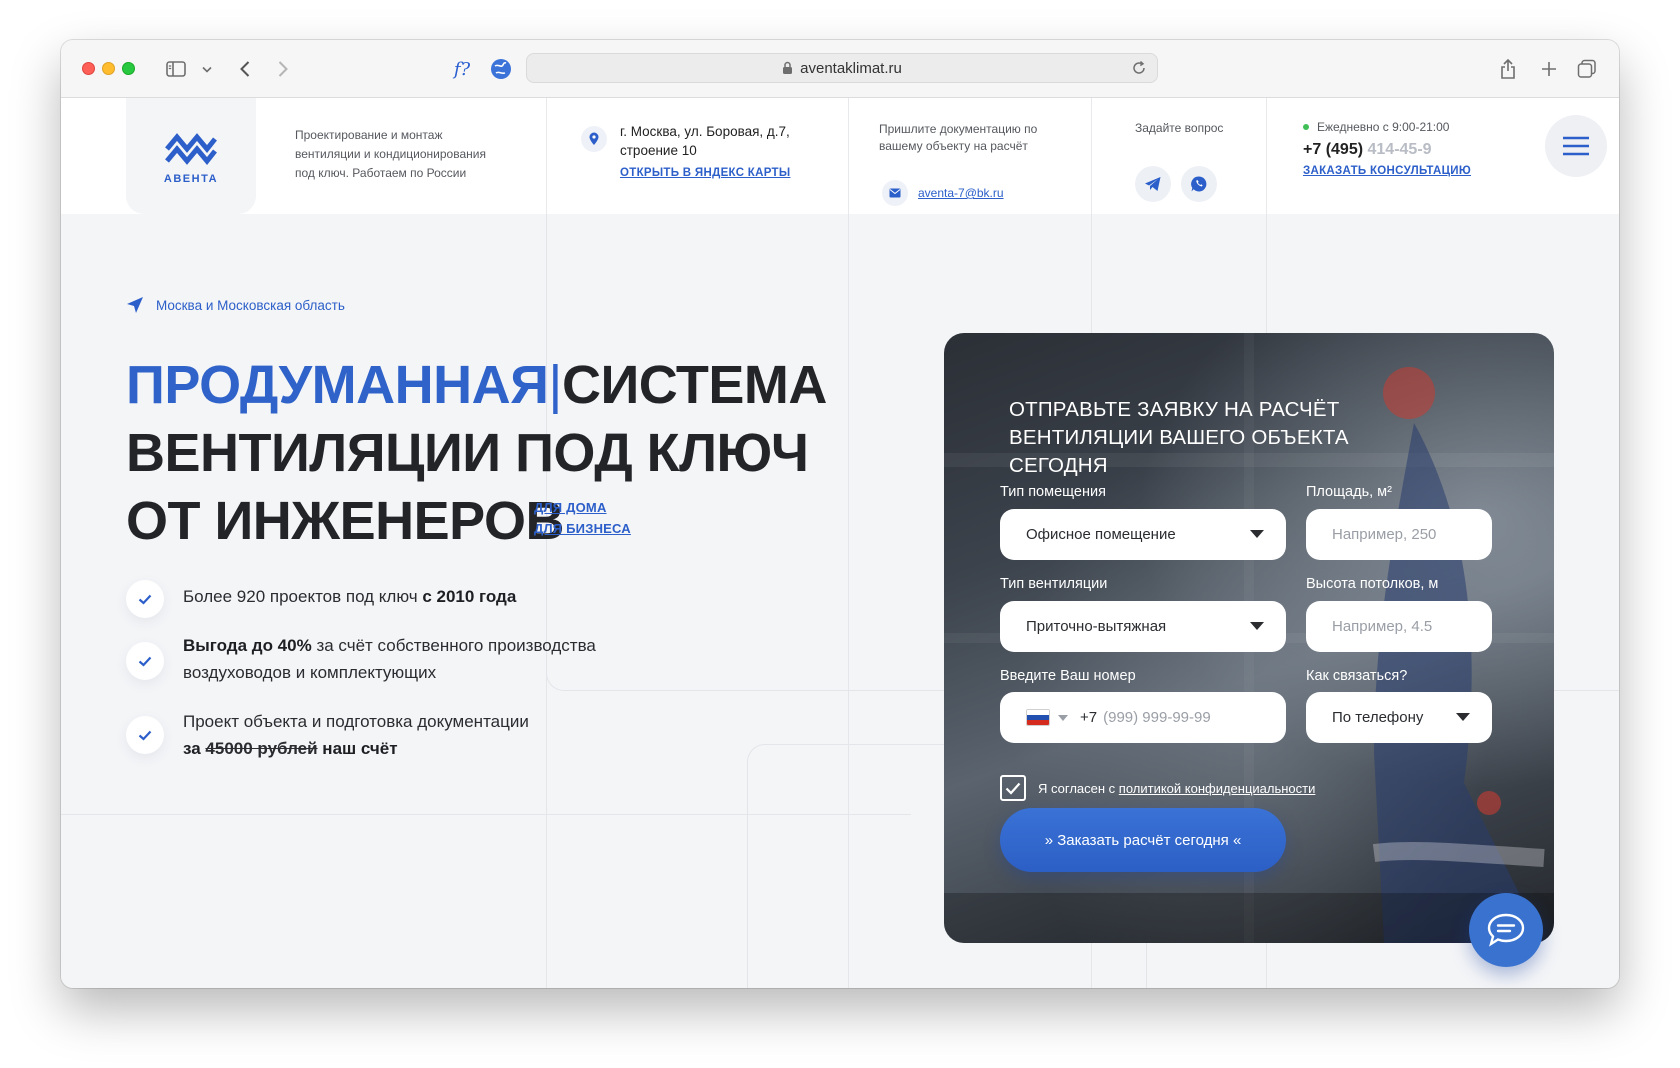 The image size is (1680, 1068). What do you see at coordinates (1399, 626) in the screenshot?
I see `ceiling-height-input: Например, 4.5` at bounding box center [1399, 626].